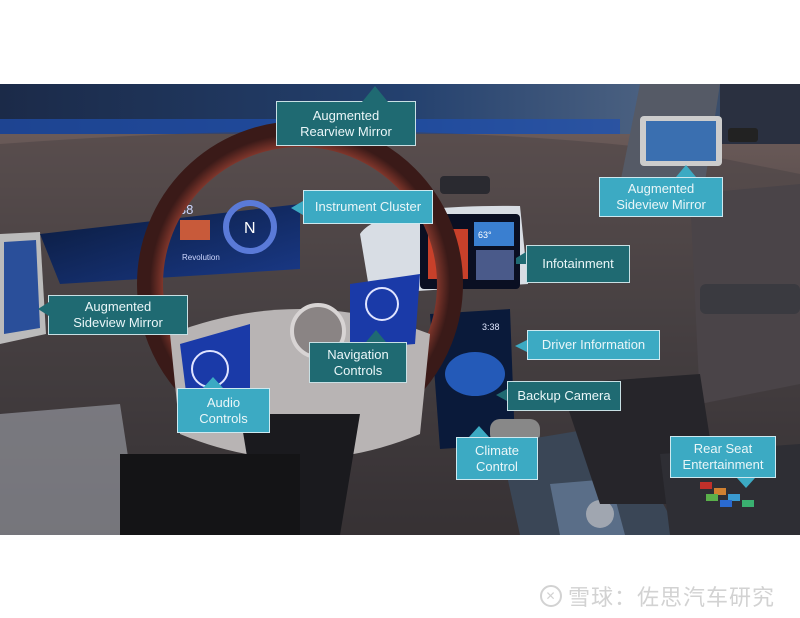  I want to click on callout-sideview-mirror-right: Augmented Sideview Mirror, so click(661, 197).